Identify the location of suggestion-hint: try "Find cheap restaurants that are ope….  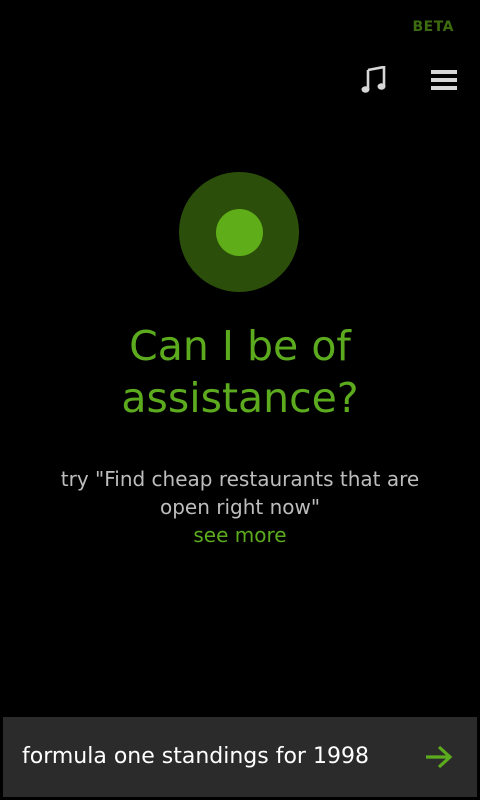
(240, 493).